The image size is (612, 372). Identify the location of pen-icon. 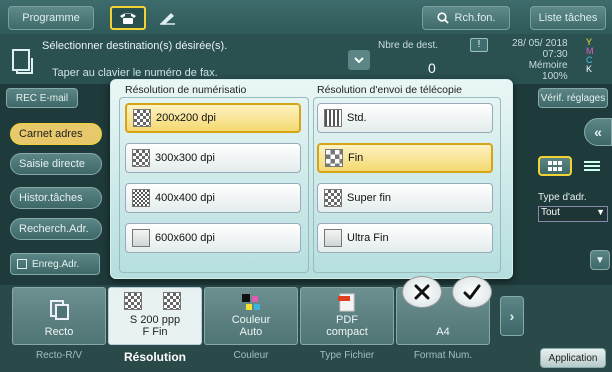
(167, 19).